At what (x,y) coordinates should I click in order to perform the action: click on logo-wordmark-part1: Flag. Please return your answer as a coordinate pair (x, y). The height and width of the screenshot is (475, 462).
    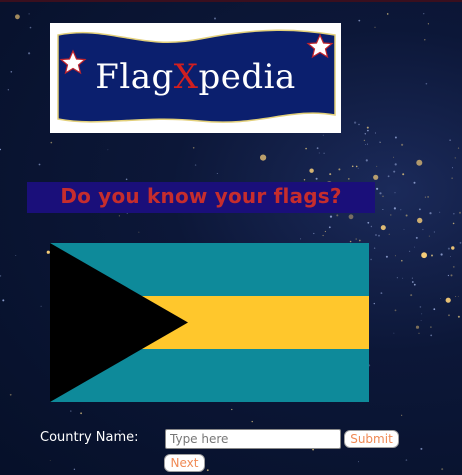
    Looking at the image, I should click on (134, 77).